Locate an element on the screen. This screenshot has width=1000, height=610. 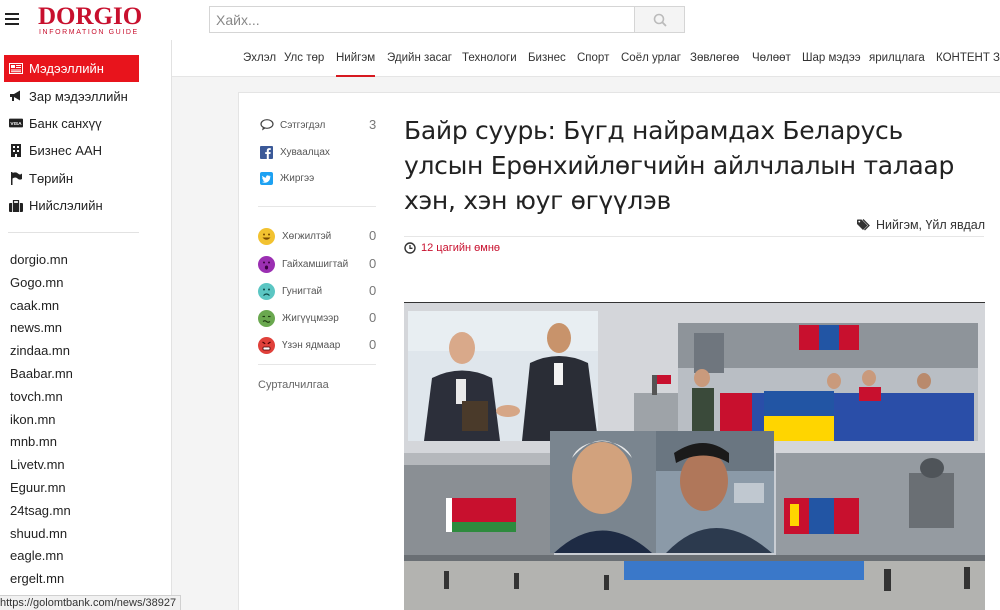
site-link: Eguur.mn is located at coordinates (41, 488).